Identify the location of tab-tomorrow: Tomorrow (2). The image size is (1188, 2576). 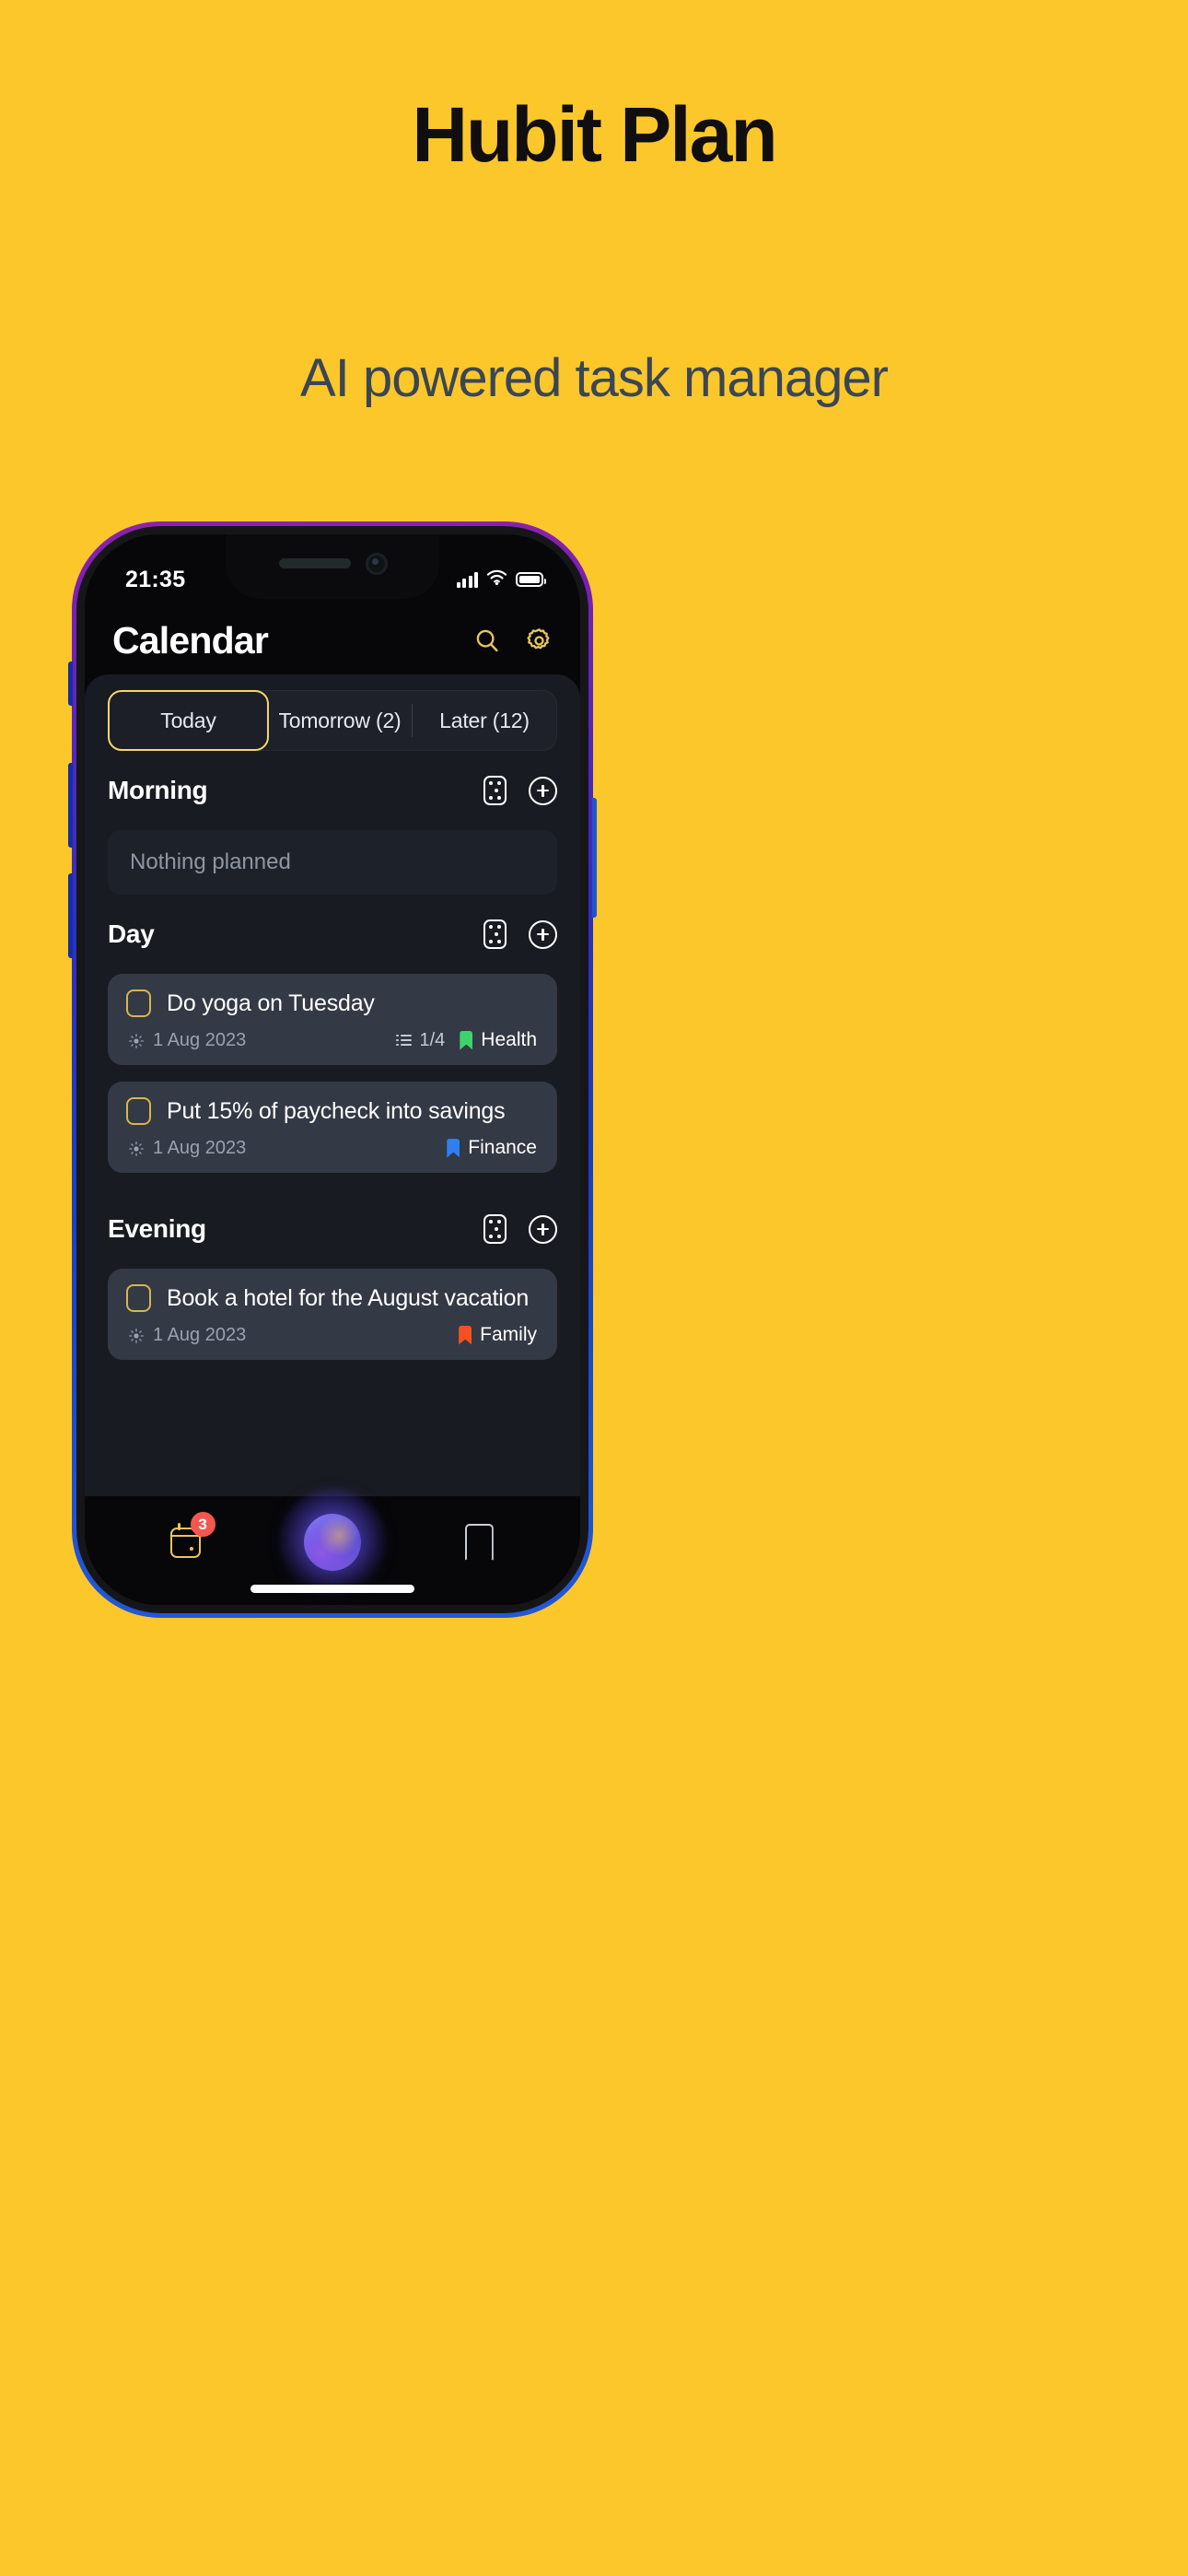
(340, 720).